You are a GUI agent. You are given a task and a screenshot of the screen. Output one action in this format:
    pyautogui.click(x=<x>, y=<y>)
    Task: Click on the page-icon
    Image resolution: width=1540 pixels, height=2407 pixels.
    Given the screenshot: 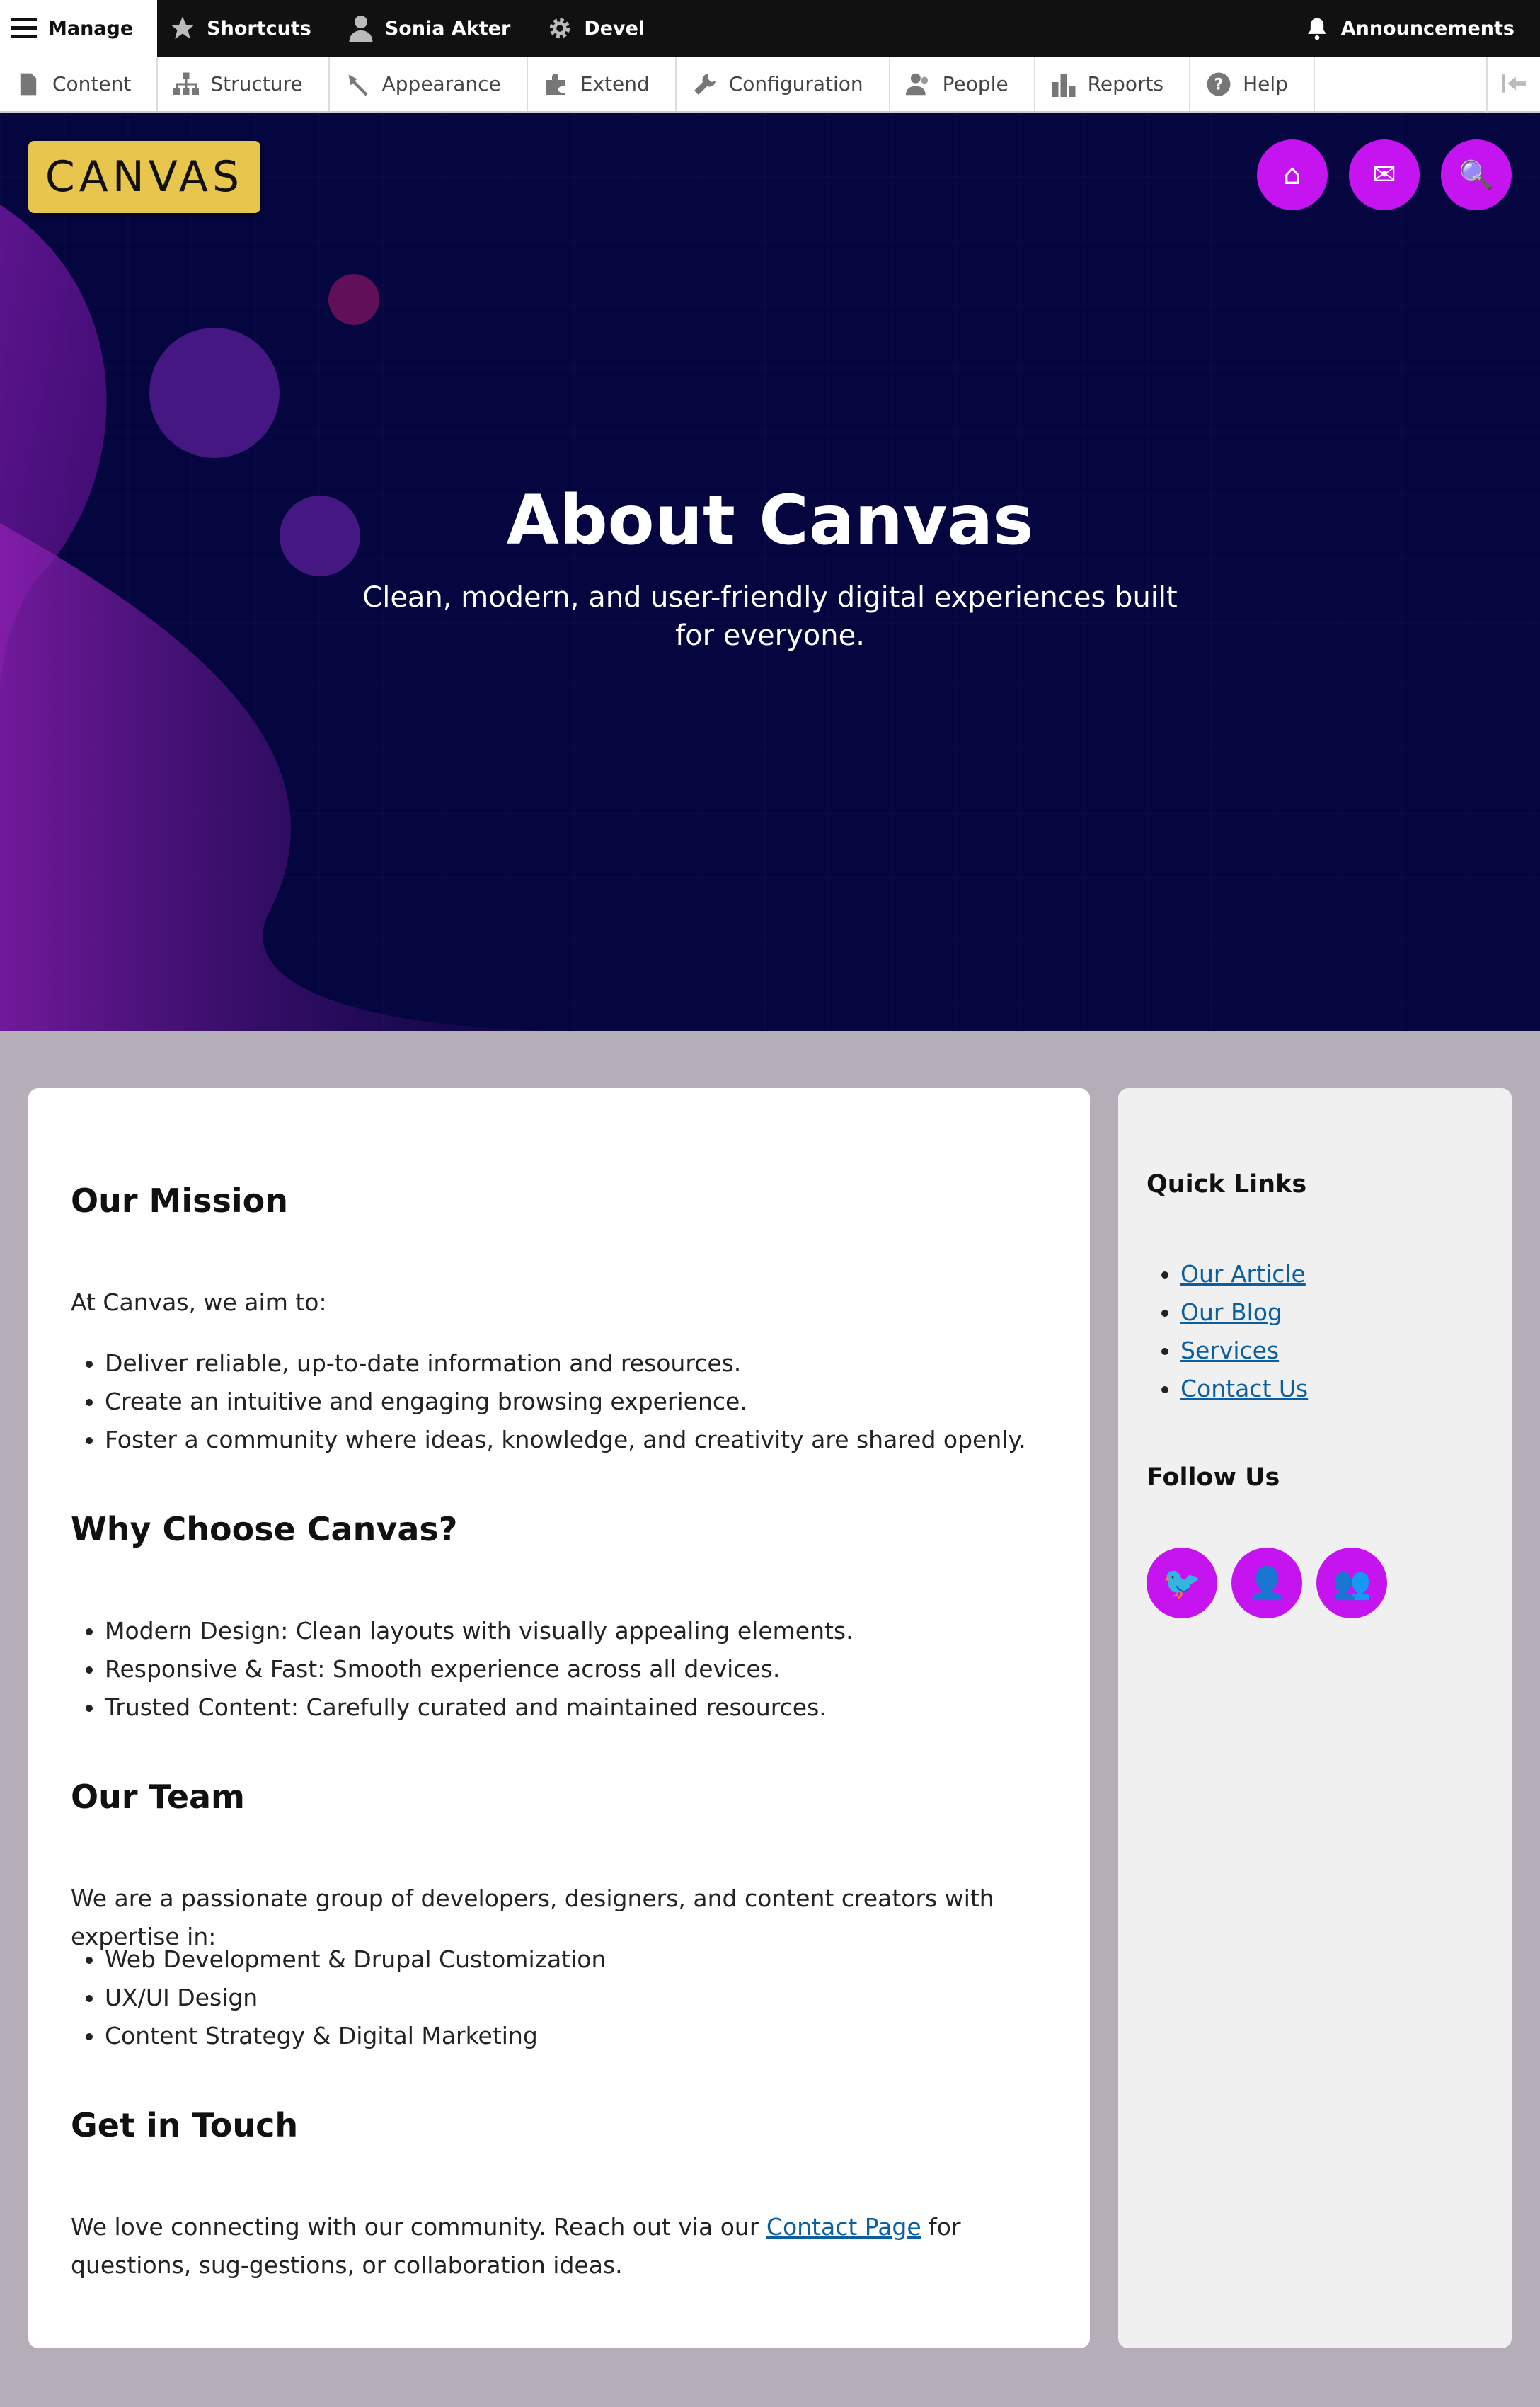 What is the action you would take?
    pyautogui.click(x=29, y=84)
    